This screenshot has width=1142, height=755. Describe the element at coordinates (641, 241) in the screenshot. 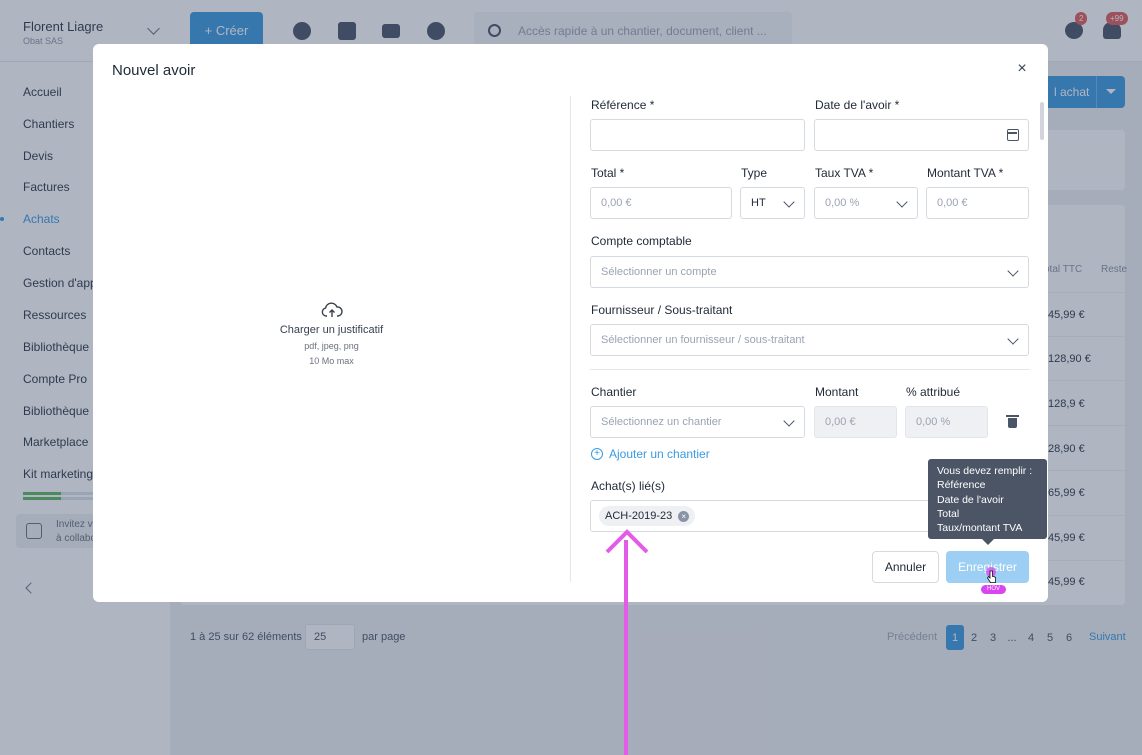

I see `compte-label: Compte comptable` at that location.